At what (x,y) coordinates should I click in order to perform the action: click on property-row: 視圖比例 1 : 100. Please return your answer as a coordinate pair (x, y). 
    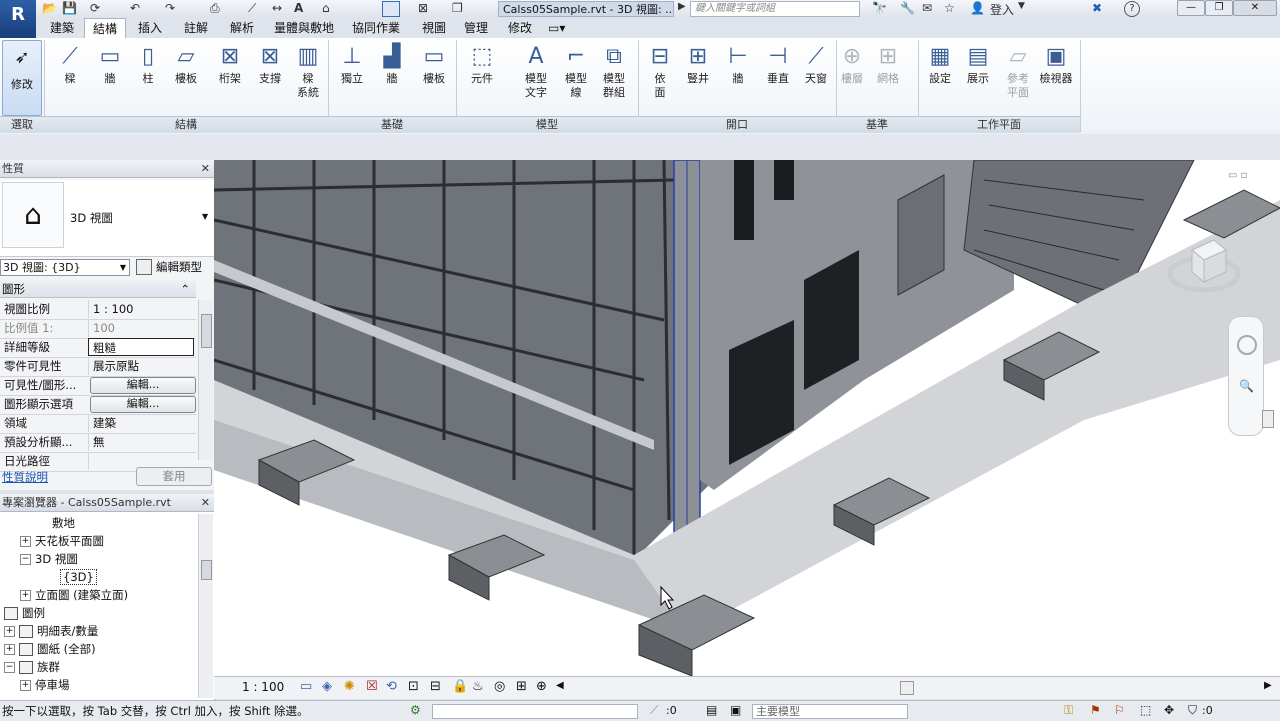
    Looking at the image, I should click on (98, 310).